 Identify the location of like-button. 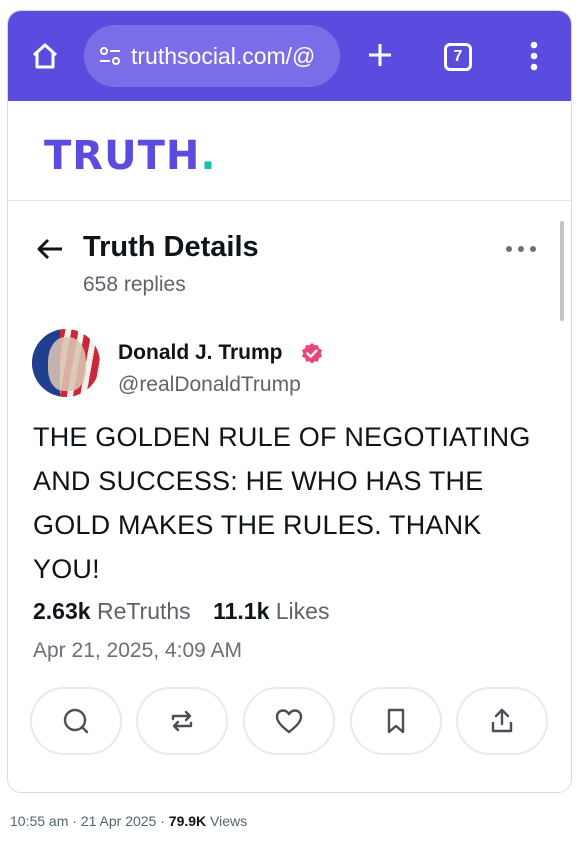
(289, 721).